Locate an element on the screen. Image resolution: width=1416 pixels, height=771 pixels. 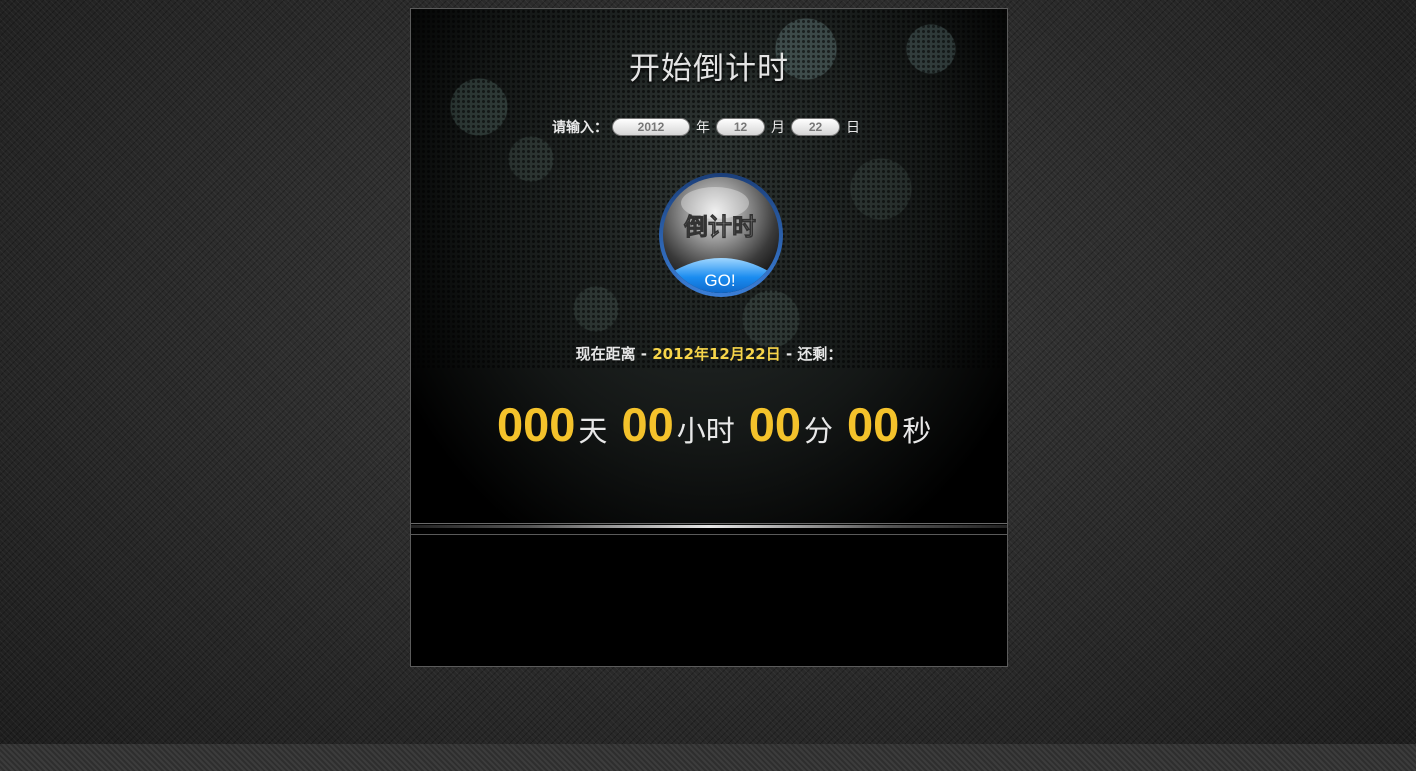
input-prompt-label: 请输入： is located at coordinates (580, 128).